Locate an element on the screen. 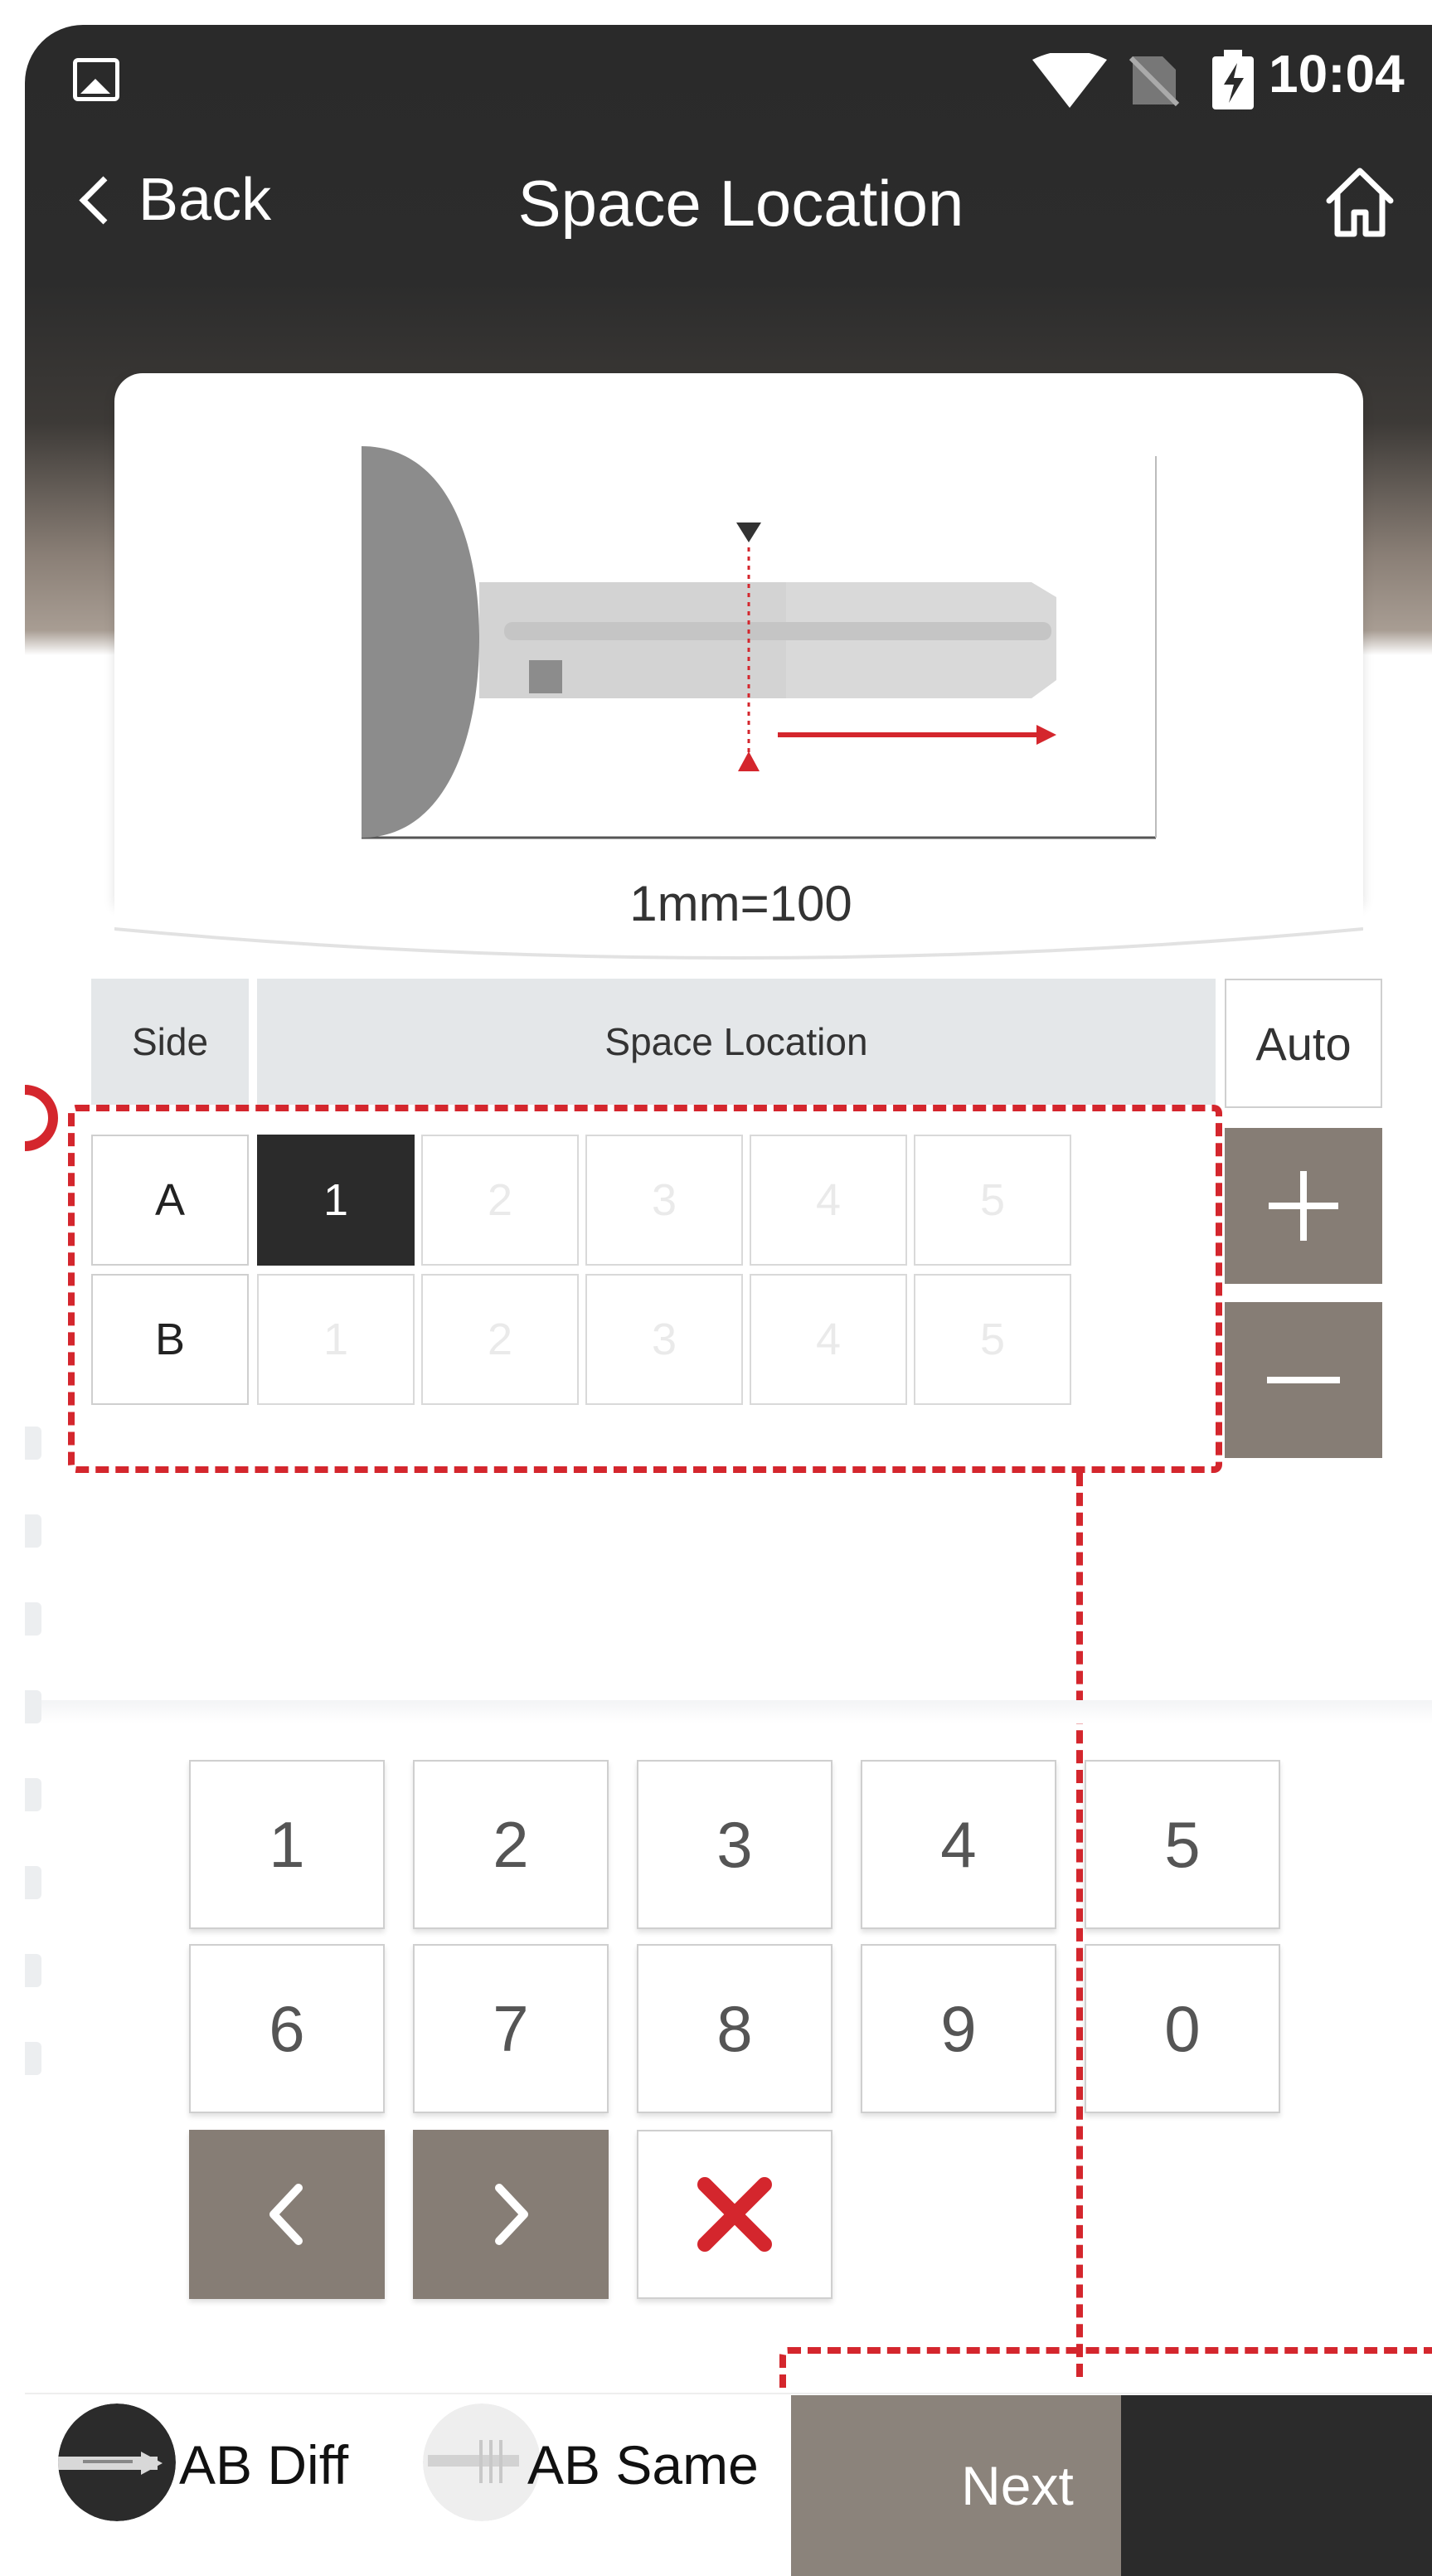 Image resolution: width=1432 pixels, height=2576 pixels. wifi-icon is located at coordinates (1069, 80).